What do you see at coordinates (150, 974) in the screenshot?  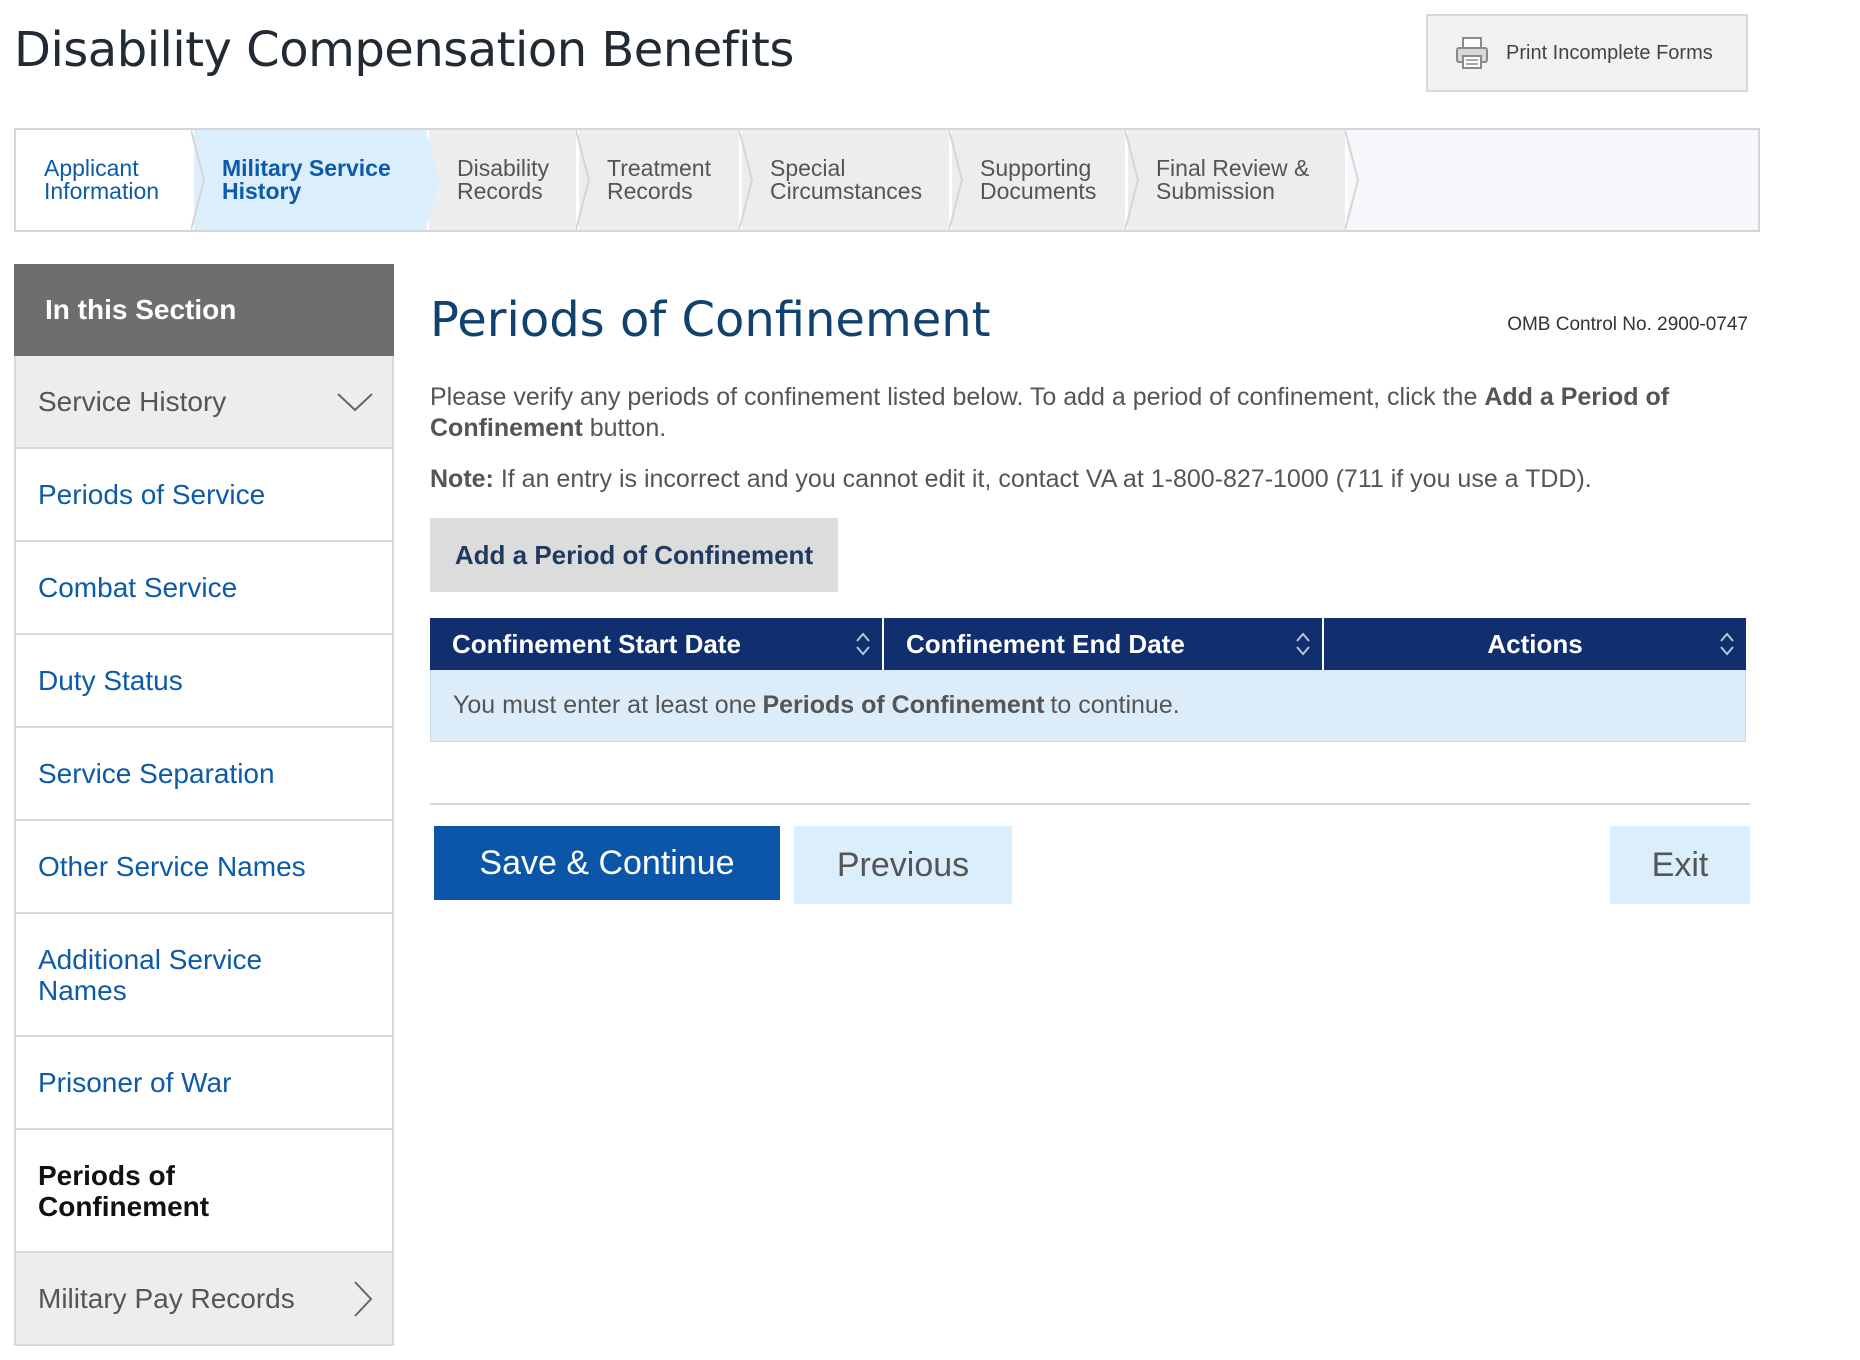 I see `sidebar-item-label: Additional Service Names` at bounding box center [150, 974].